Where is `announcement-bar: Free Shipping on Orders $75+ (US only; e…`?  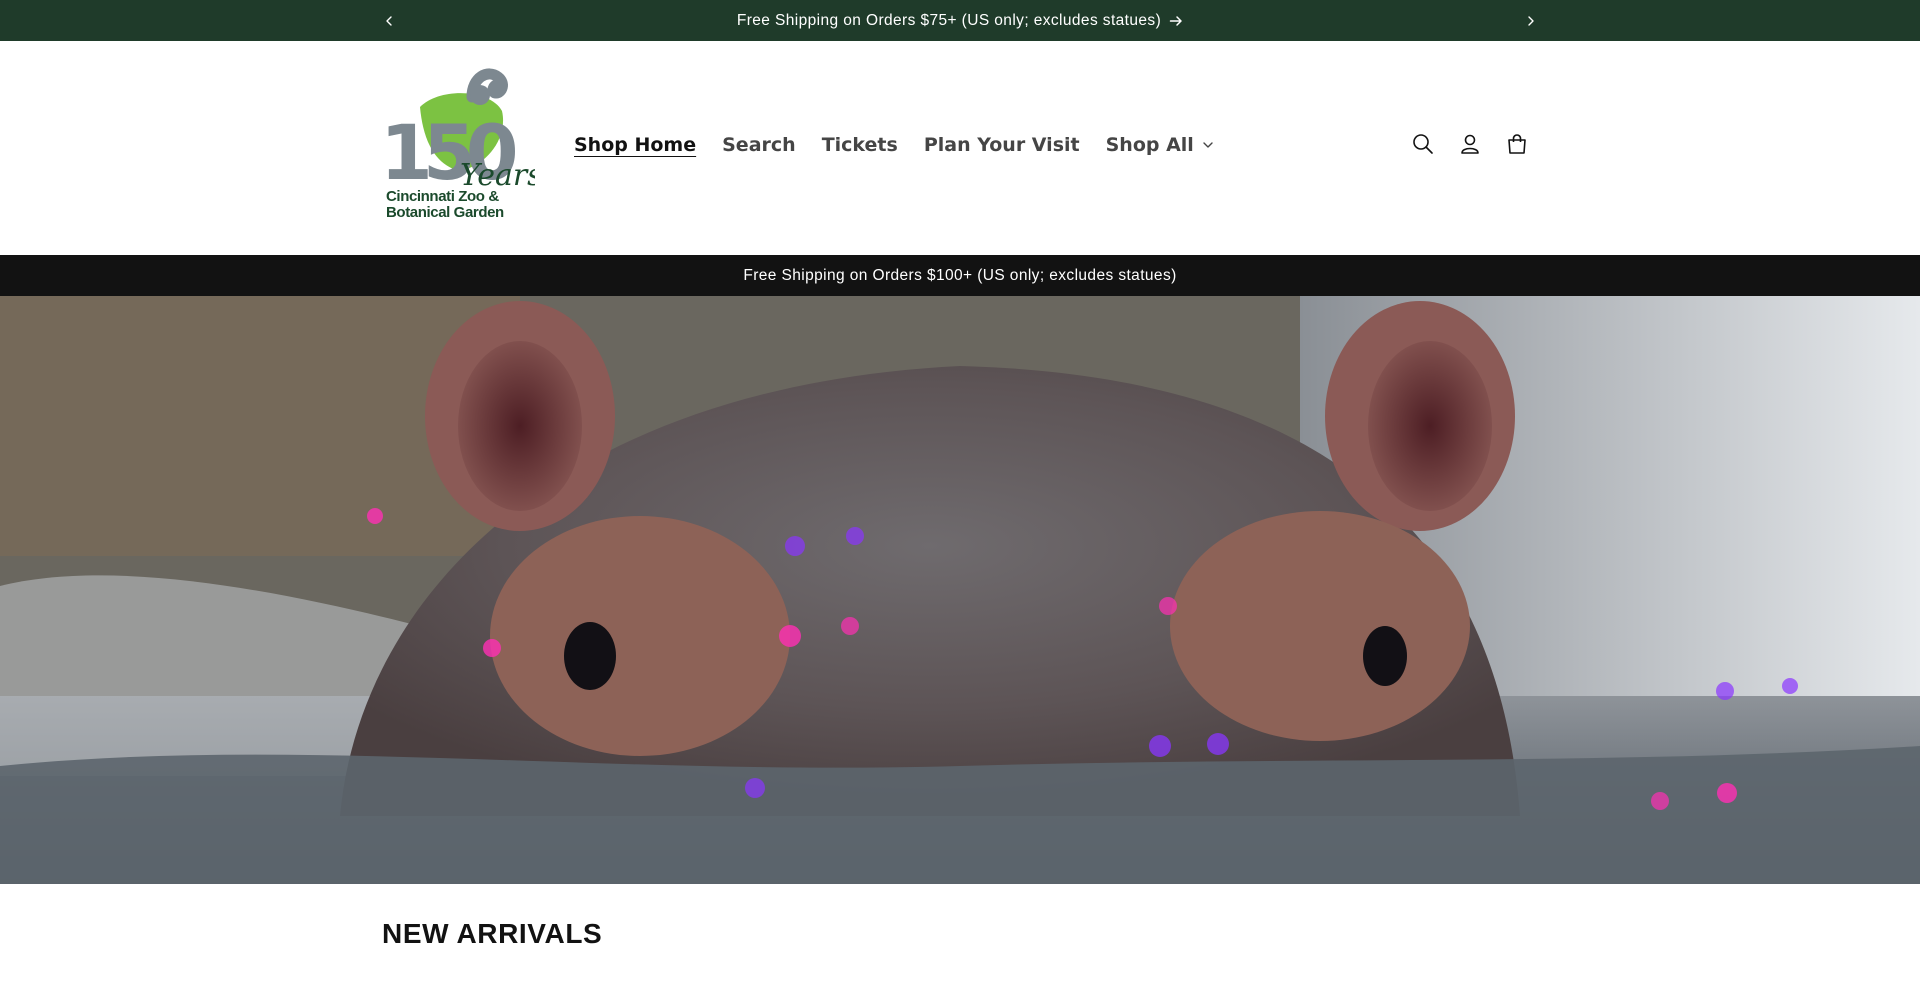
announcement-bar: Free Shipping on Orders $75+ (US only; e… is located at coordinates (960, 20).